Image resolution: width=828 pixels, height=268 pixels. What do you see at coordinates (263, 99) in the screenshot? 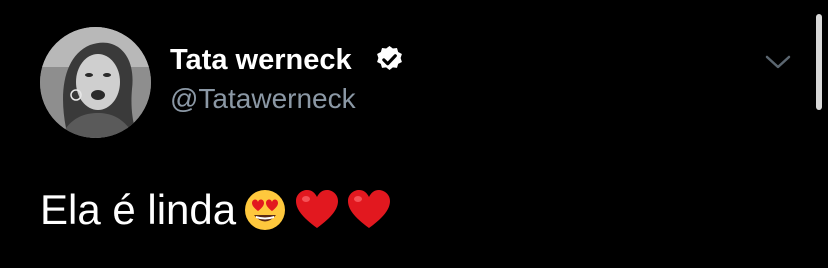
I see `user-handle: @Tatawerneck` at bounding box center [263, 99].